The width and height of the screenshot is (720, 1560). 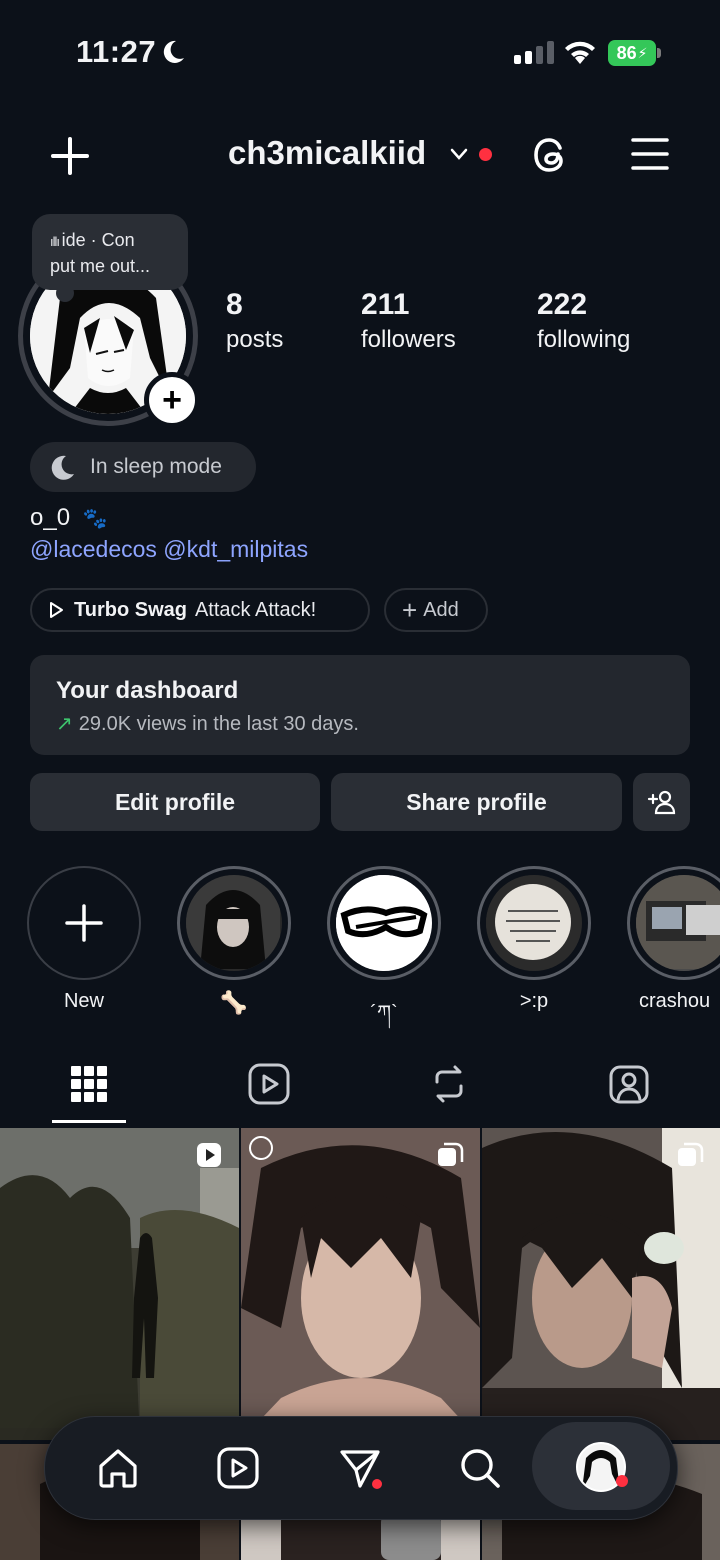 What do you see at coordinates (459, 154) in the screenshot?
I see `chevron-down-icon` at bounding box center [459, 154].